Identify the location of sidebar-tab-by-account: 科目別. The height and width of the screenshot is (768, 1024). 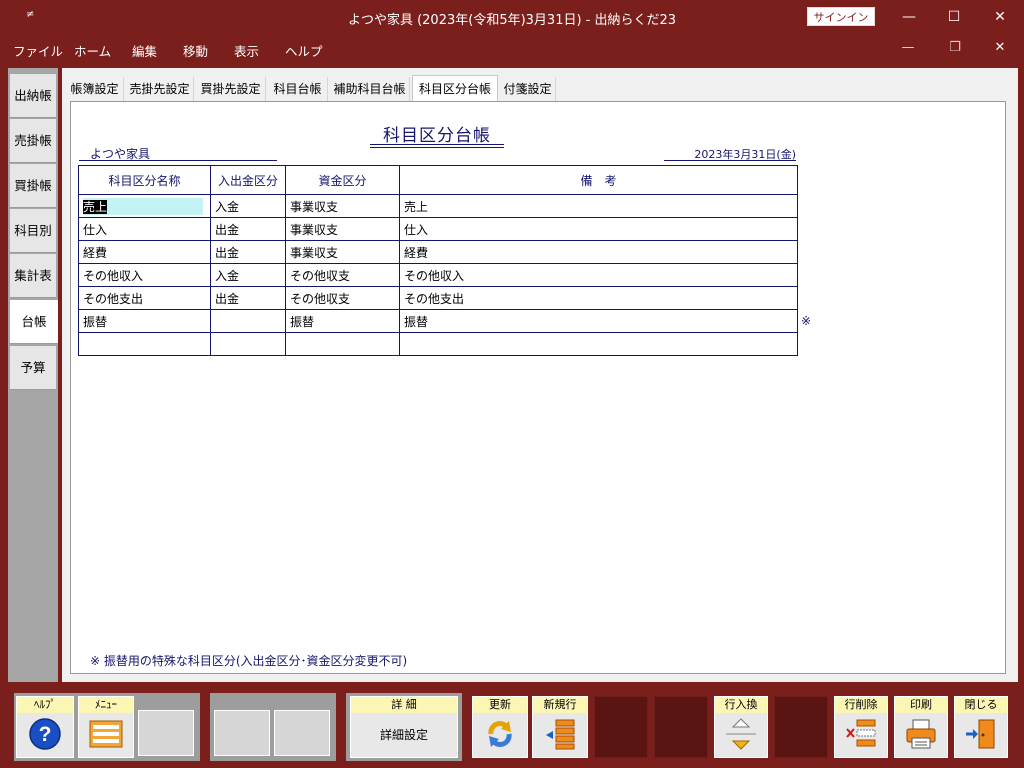
(33, 231).